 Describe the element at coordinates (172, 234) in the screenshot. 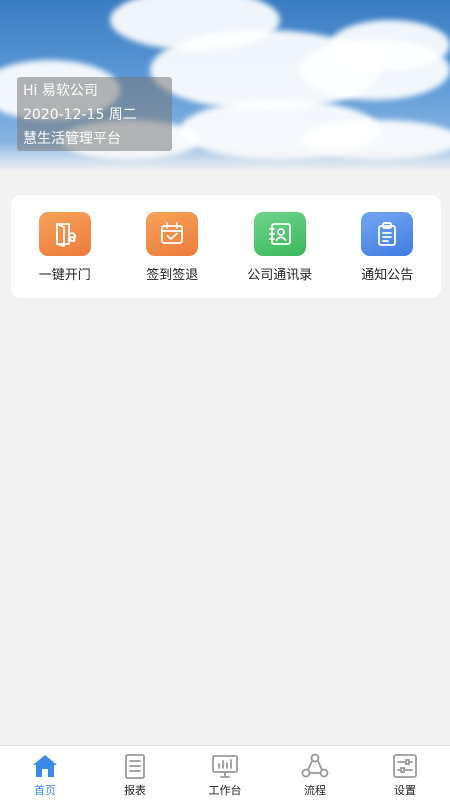

I see `calendar-check-icon` at that location.